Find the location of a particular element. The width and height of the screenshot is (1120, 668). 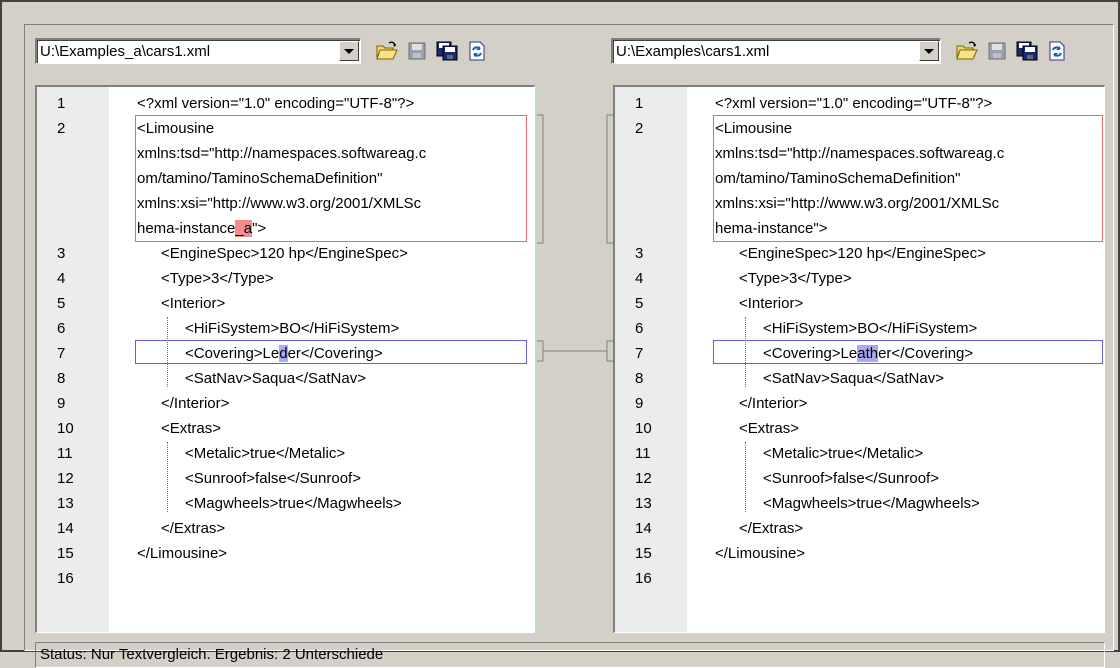

line-number: 1 is located at coordinates (61, 103).